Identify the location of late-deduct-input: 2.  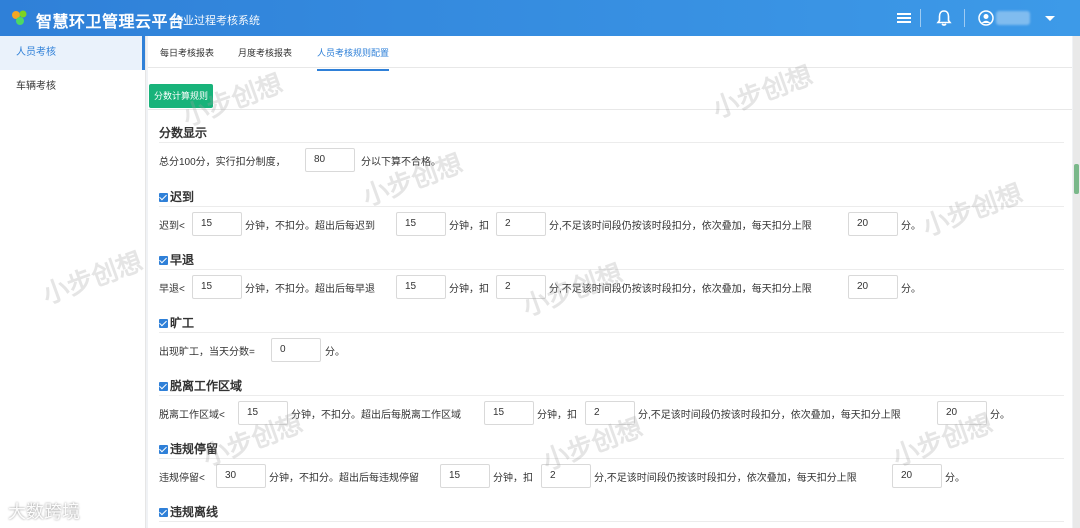
(521, 224).